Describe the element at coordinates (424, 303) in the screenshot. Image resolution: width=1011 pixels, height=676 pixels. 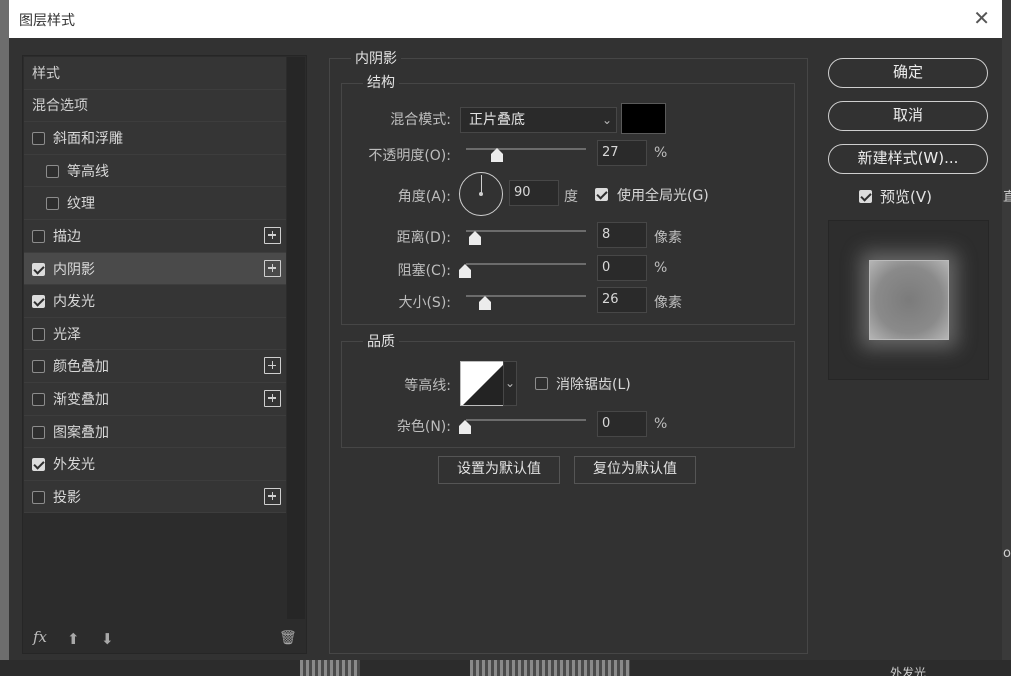
I see `size-label: 大小(S):` at that location.